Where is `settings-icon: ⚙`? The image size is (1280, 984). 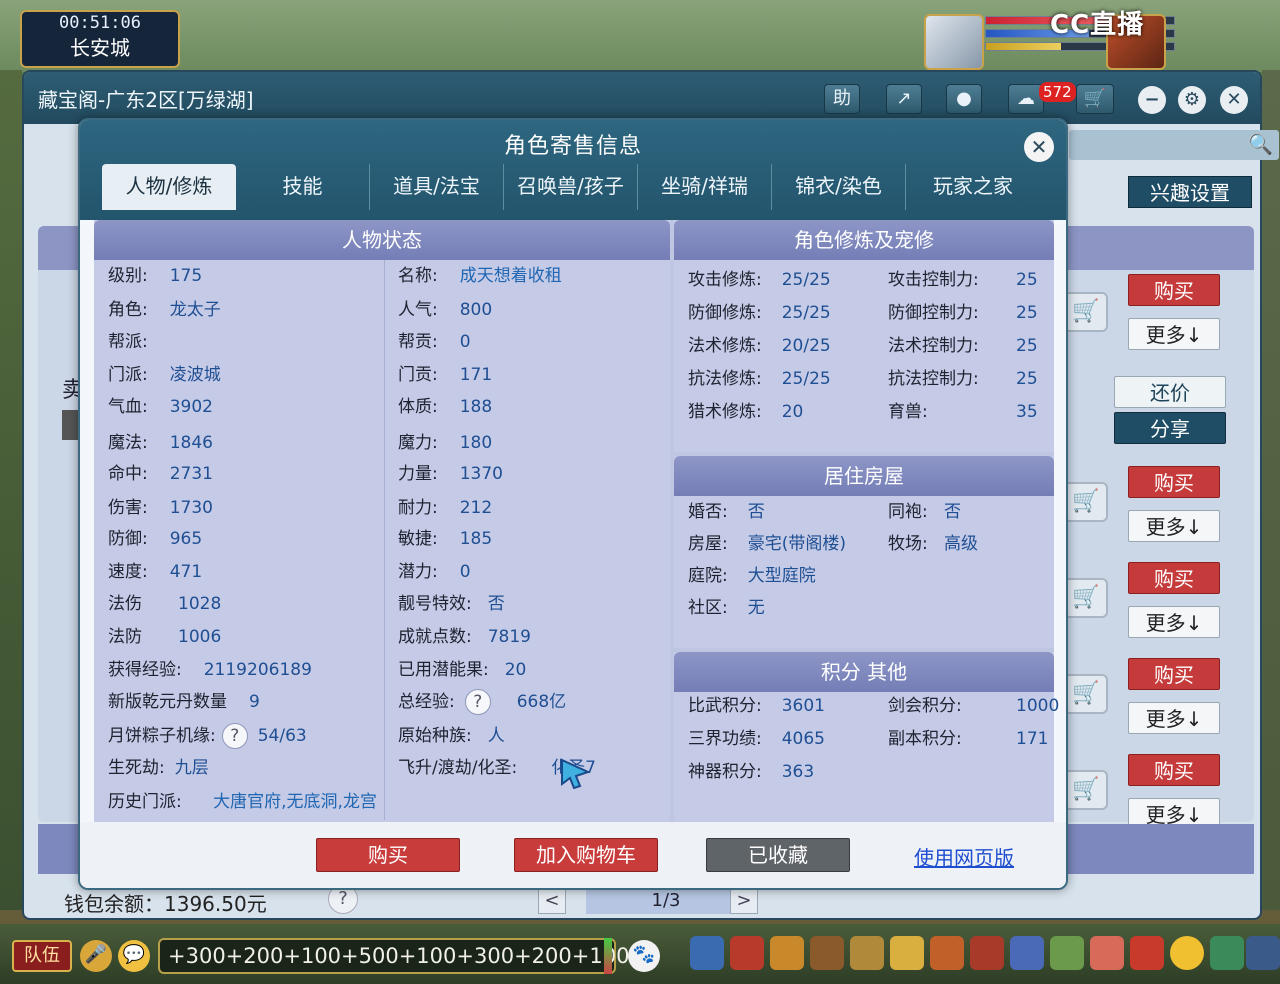
settings-icon: ⚙ is located at coordinates (1192, 100).